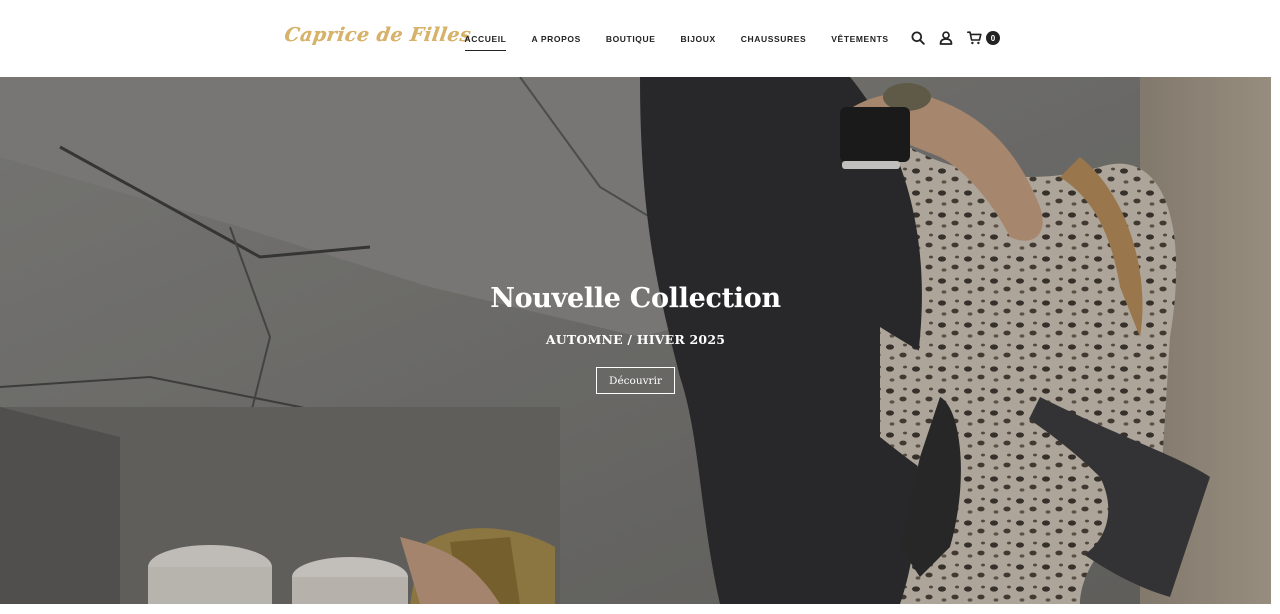  I want to click on cart-button: 0, so click(982, 38).